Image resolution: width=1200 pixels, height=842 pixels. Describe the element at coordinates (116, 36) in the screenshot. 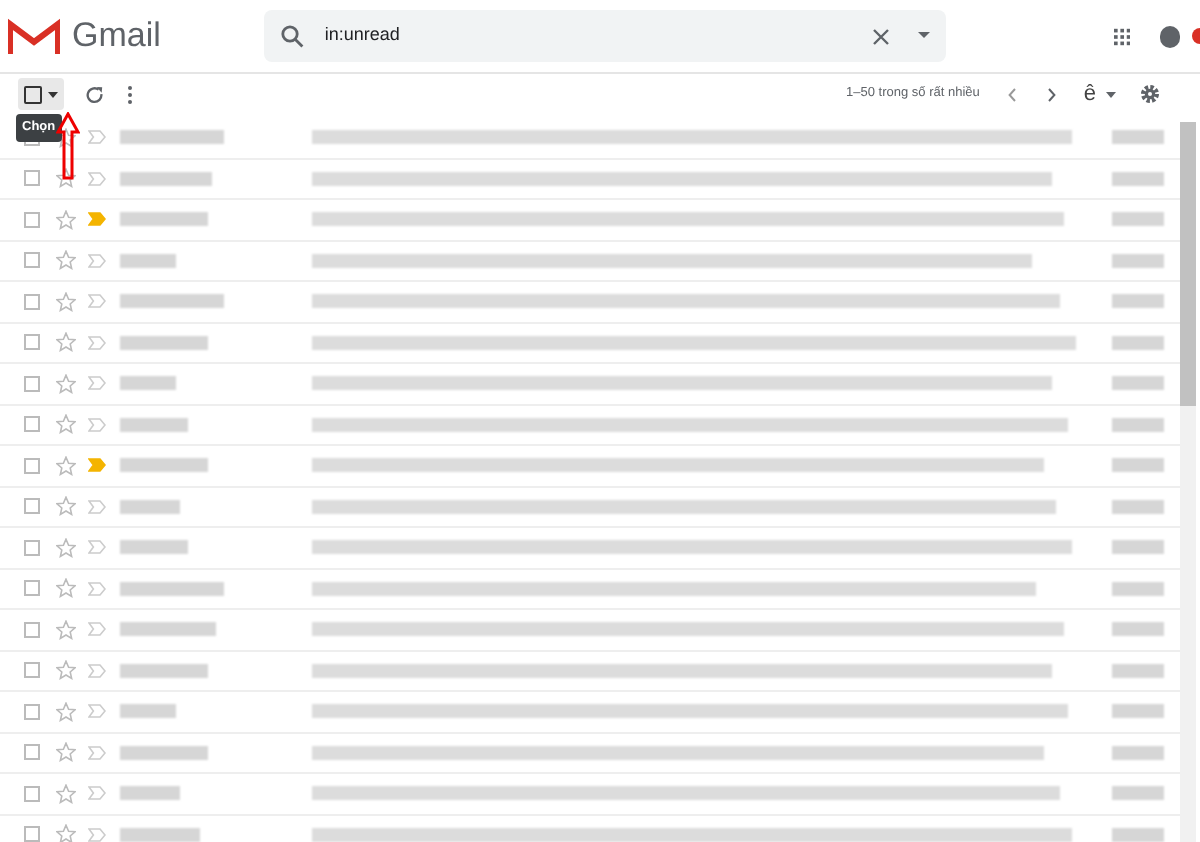

I see `app-name: Gmail` at that location.